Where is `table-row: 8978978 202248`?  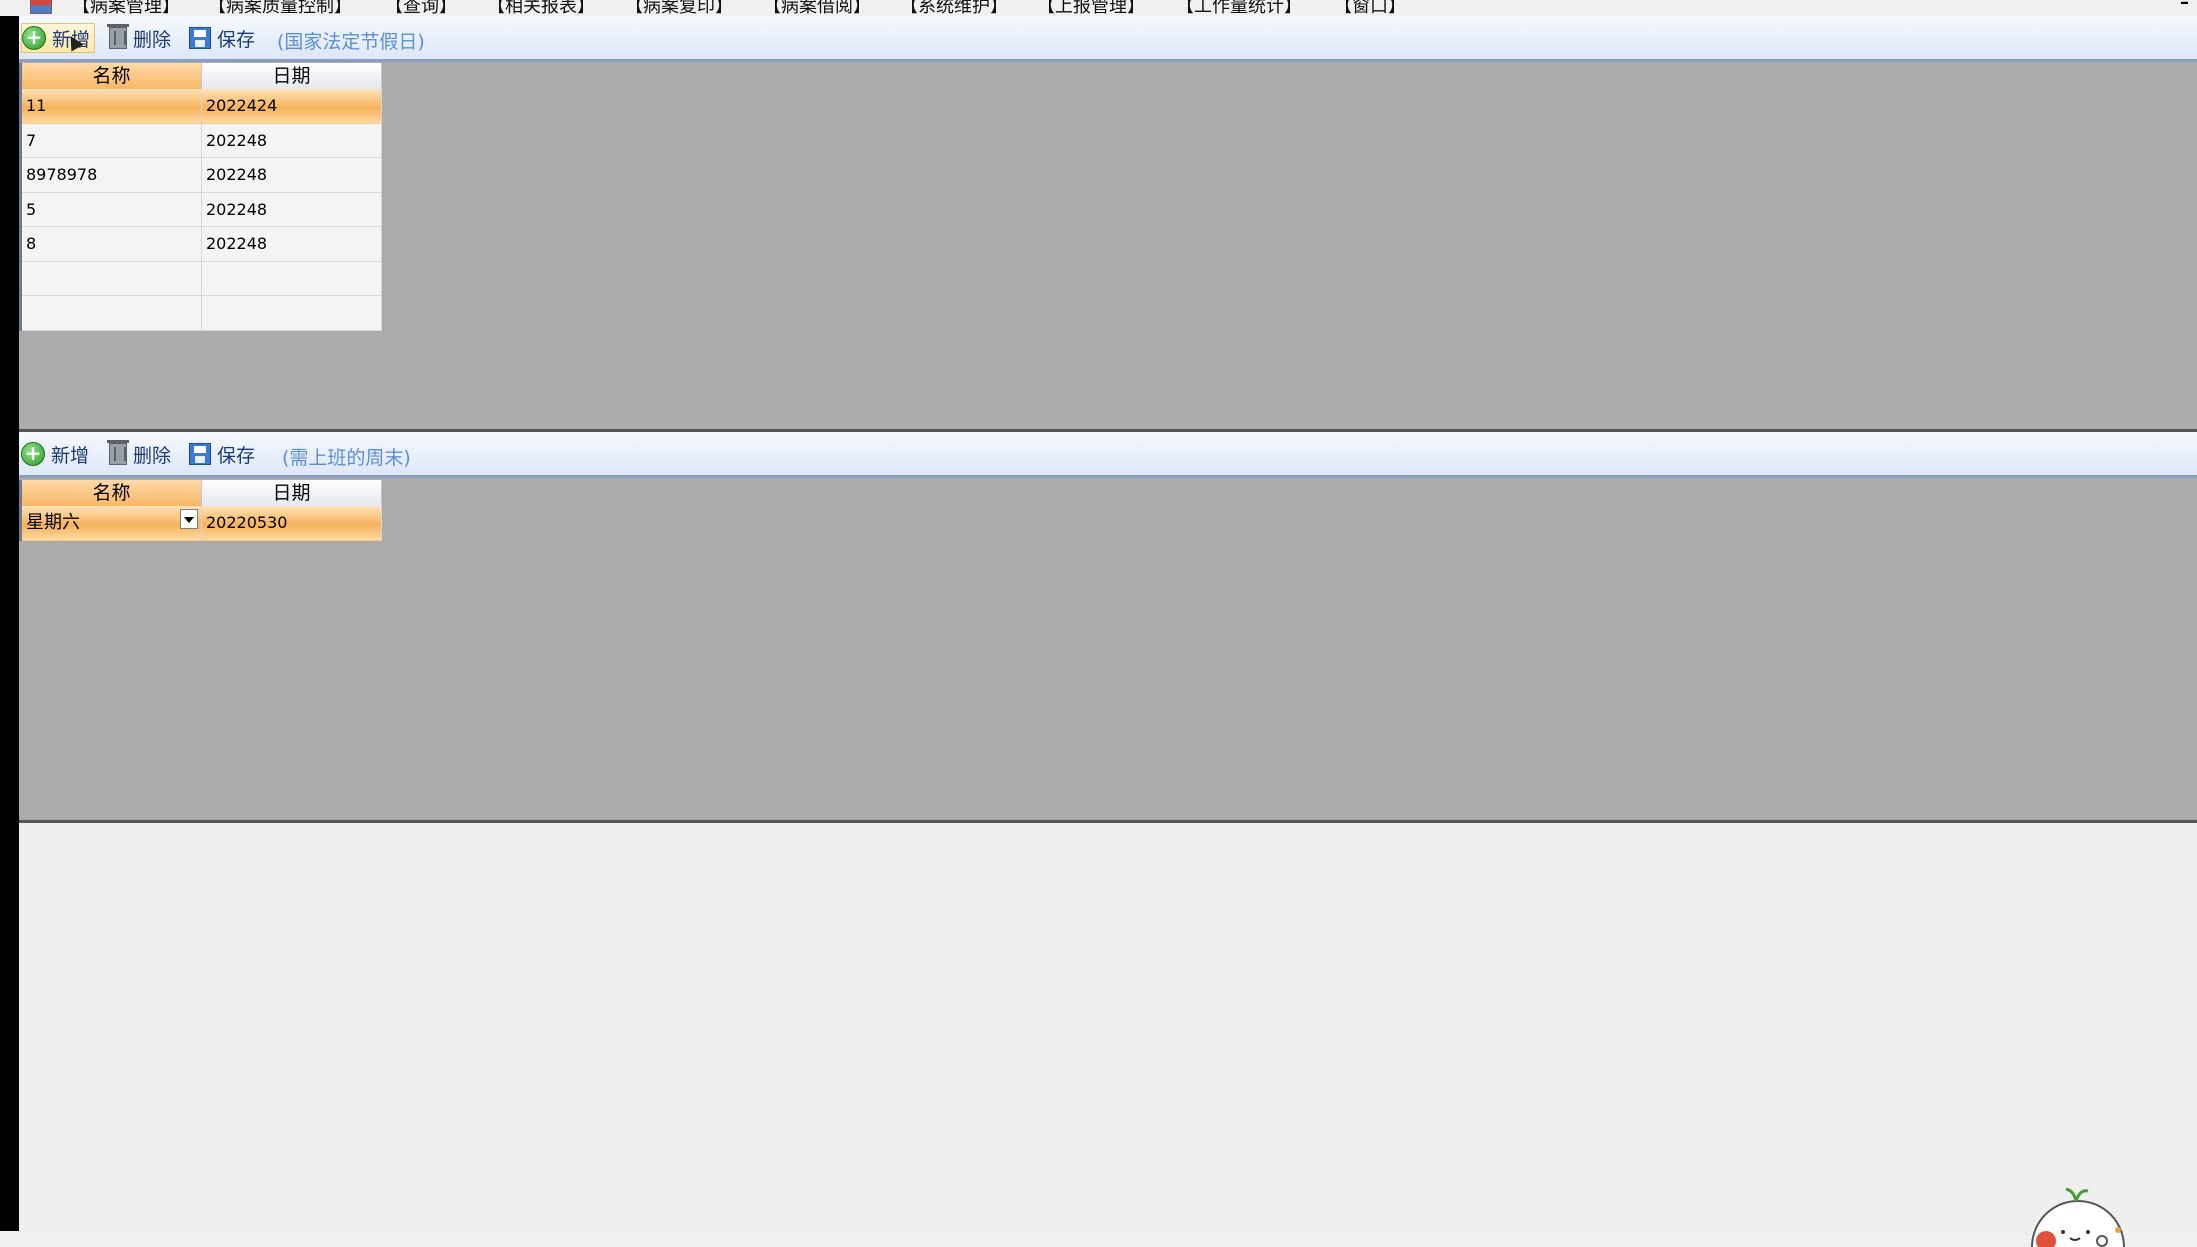
table-row: 8978978 202248 is located at coordinates (202, 175).